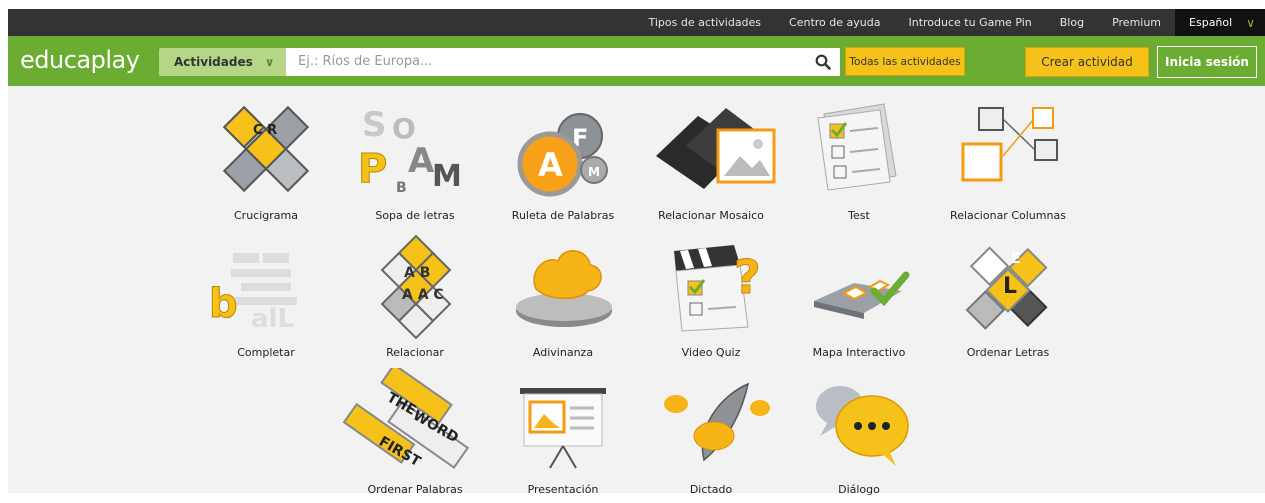 This screenshot has height=503, width=1265. I want to click on svg-text: B, so click(401, 188).